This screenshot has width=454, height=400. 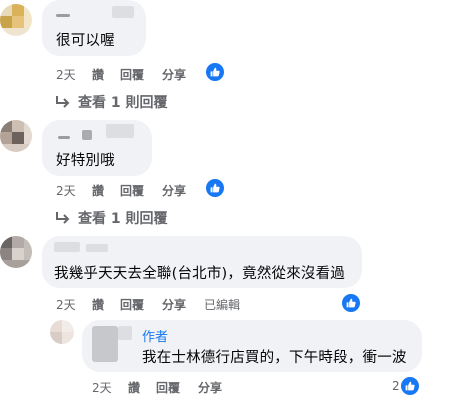 What do you see at coordinates (94, 28) in the screenshot?
I see `comment-bubble: 很可以喔` at bounding box center [94, 28].